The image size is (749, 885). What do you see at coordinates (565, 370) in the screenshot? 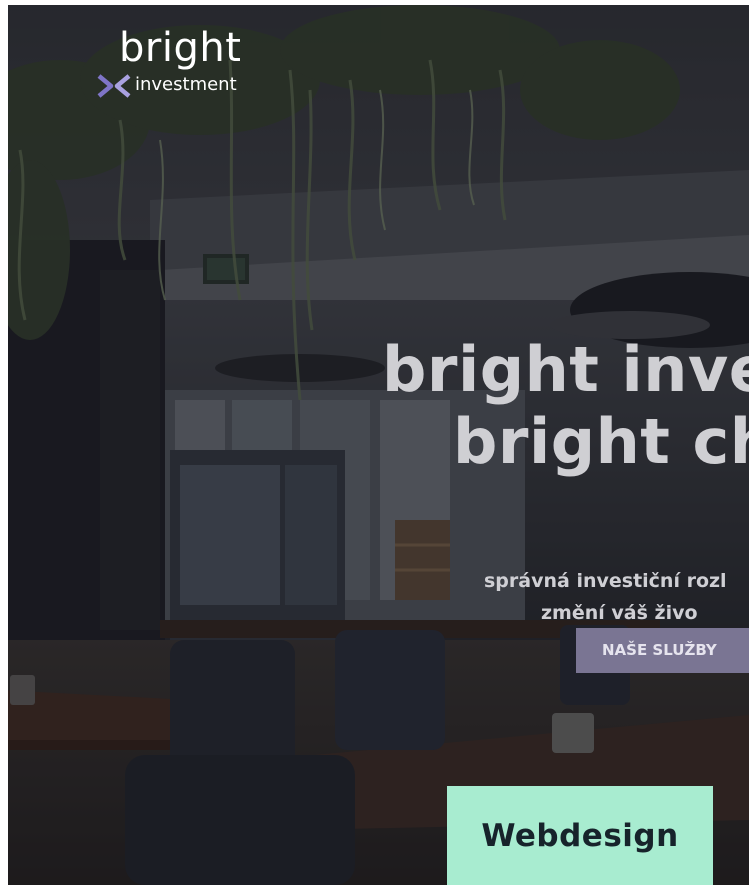
I see `hero-headline-line-1: bright inves` at bounding box center [565, 370].